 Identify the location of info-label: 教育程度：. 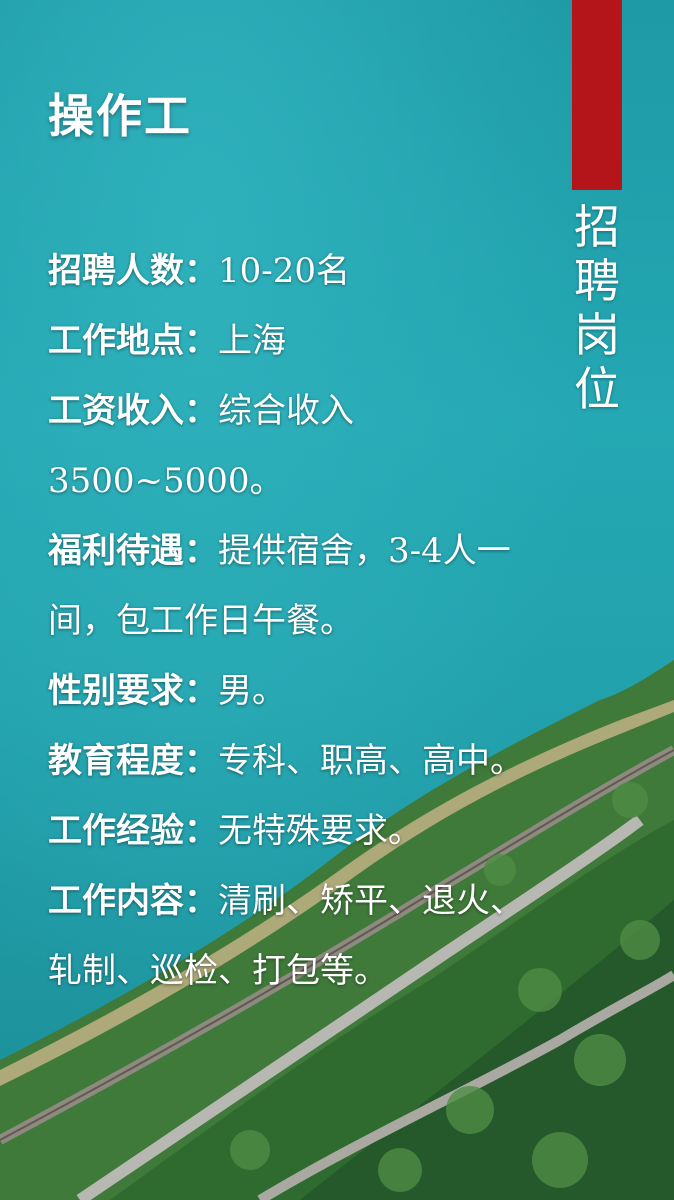
(133, 761).